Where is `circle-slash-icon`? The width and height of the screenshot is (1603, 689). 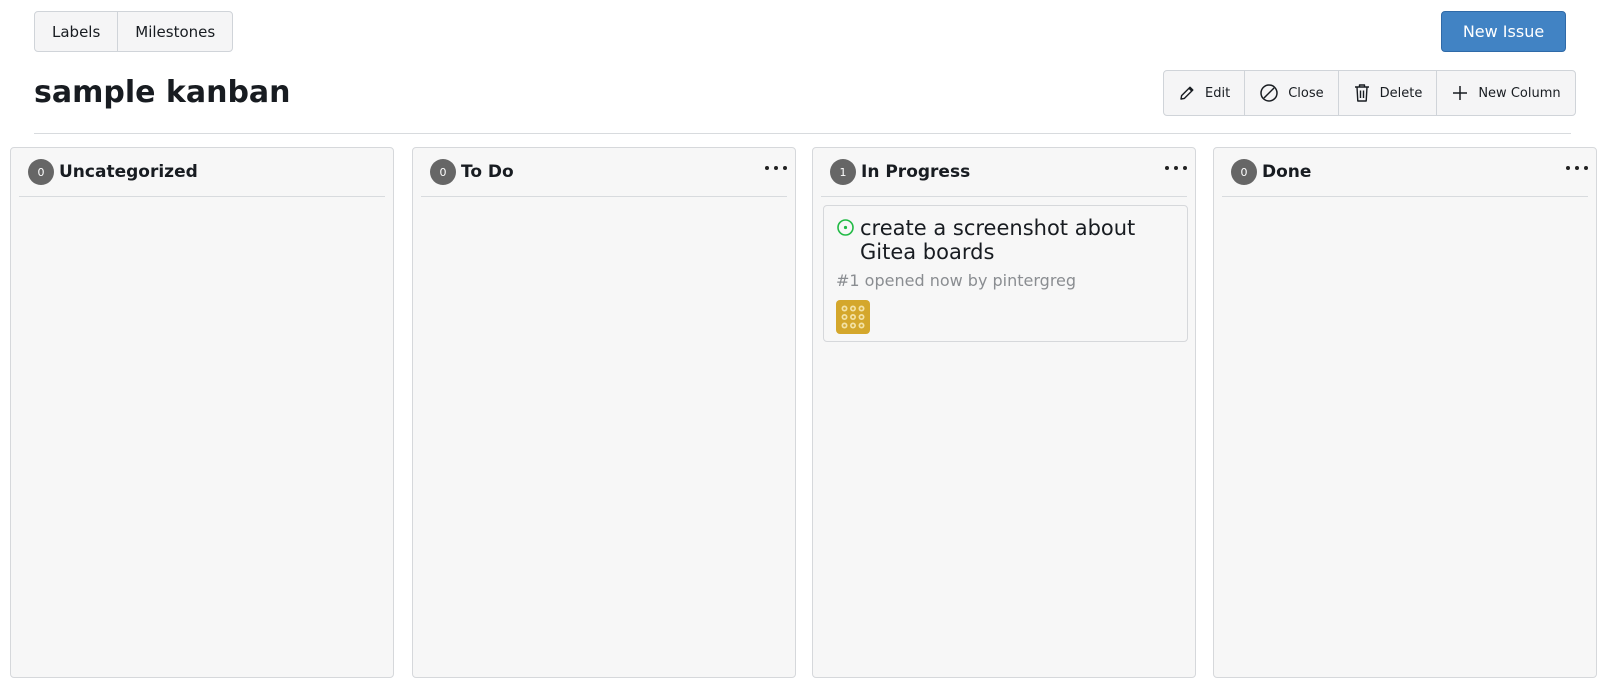 circle-slash-icon is located at coordinates (1269, 93).